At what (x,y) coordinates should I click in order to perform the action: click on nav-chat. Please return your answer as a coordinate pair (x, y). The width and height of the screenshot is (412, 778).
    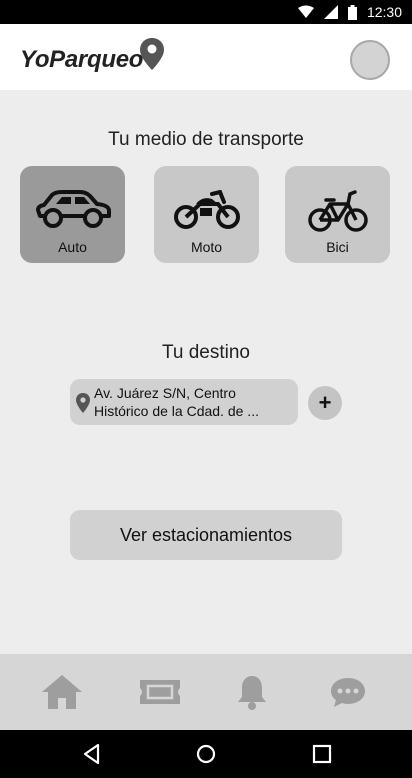
    Looking at the image, I should click on (348, 692).